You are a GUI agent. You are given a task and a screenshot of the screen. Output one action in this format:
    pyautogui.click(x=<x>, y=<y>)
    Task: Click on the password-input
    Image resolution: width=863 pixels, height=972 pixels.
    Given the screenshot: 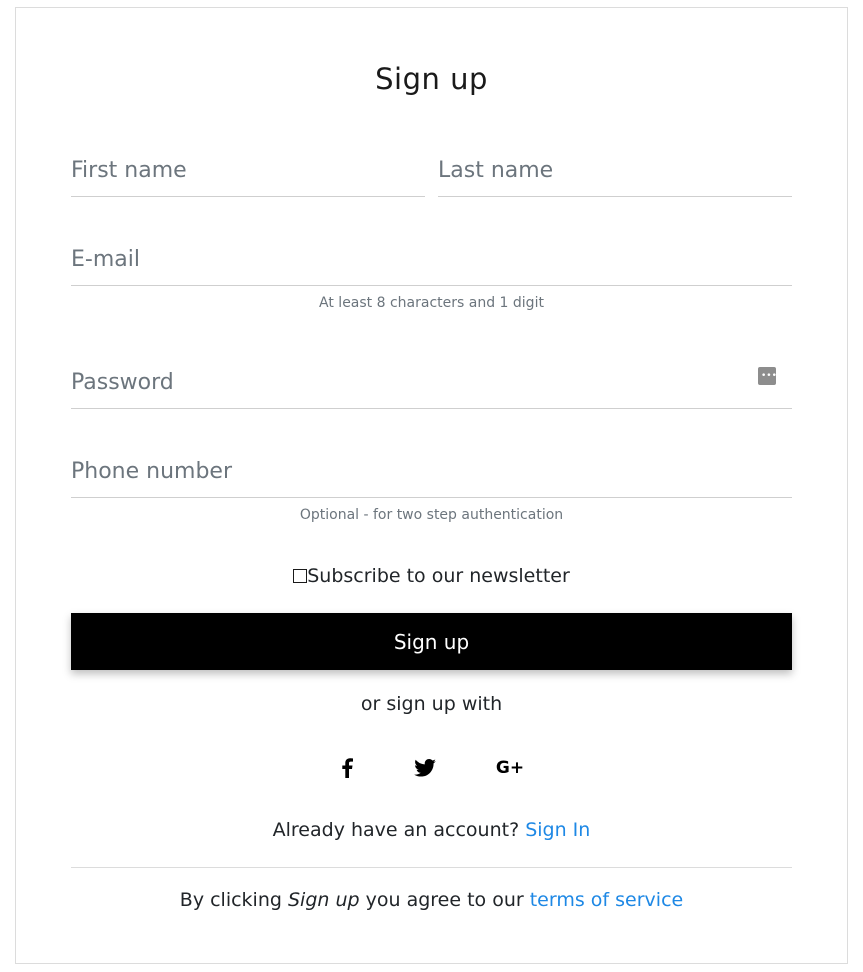 What is the action you would take?
    pyautogui.click(x=431, y=382)
    